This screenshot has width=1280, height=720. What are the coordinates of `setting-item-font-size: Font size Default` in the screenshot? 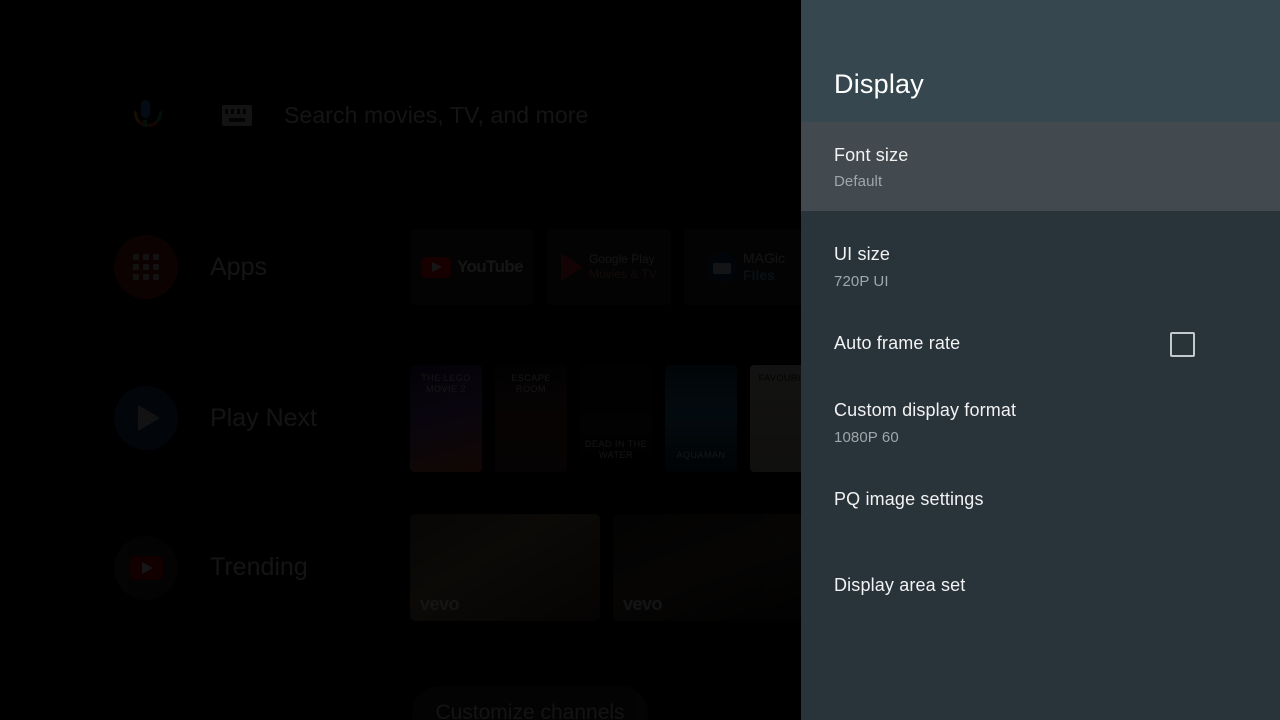 It's located at (1040, 166).